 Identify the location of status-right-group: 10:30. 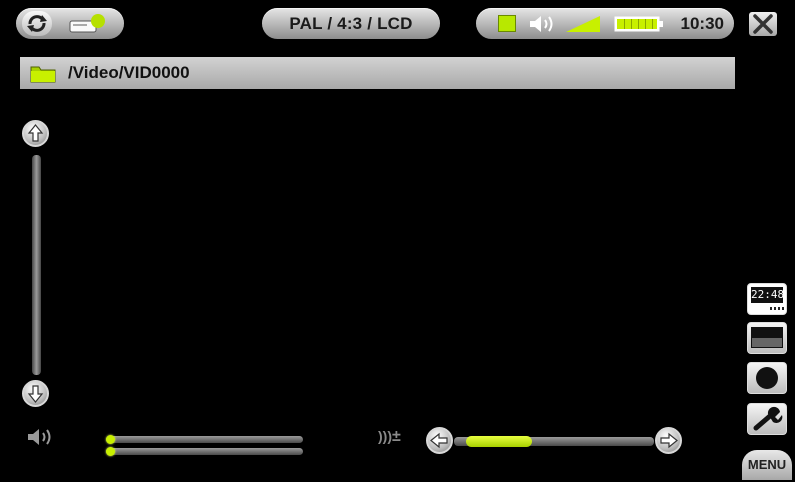
(605, 23).